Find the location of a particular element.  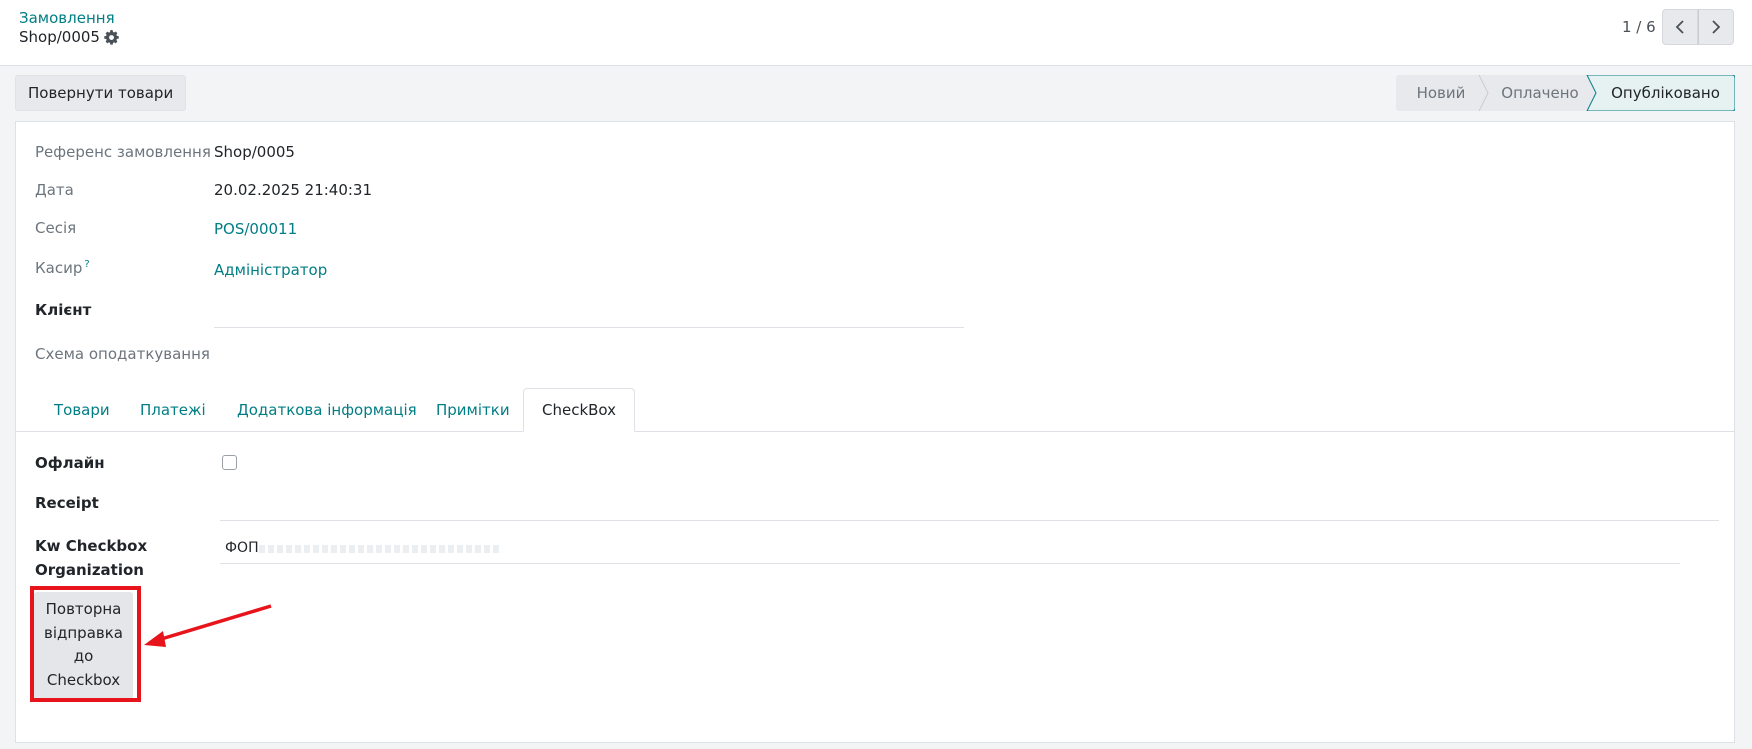

tabs-divider is located at coordinates (875, 431).